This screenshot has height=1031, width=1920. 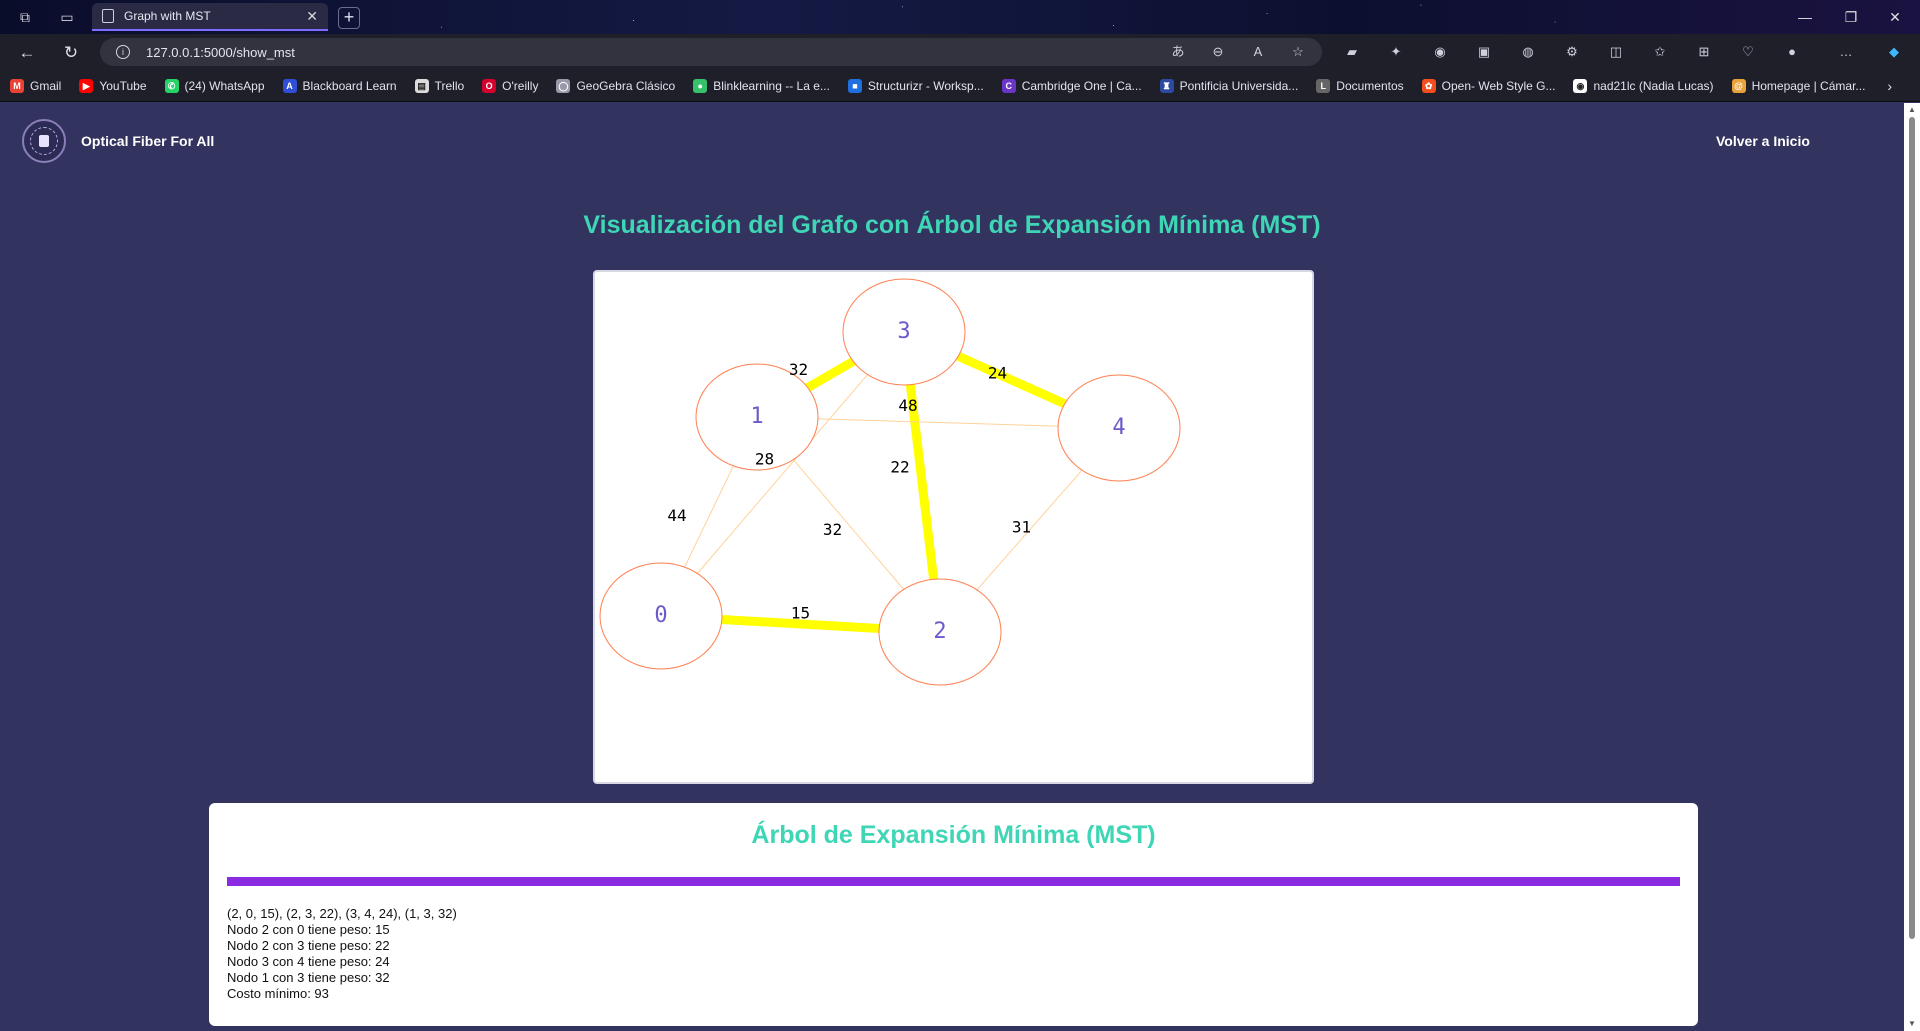 I want to click on mst-line: Nodo 1 con 3 tiene peso: 32, so click(x=308, y=977).